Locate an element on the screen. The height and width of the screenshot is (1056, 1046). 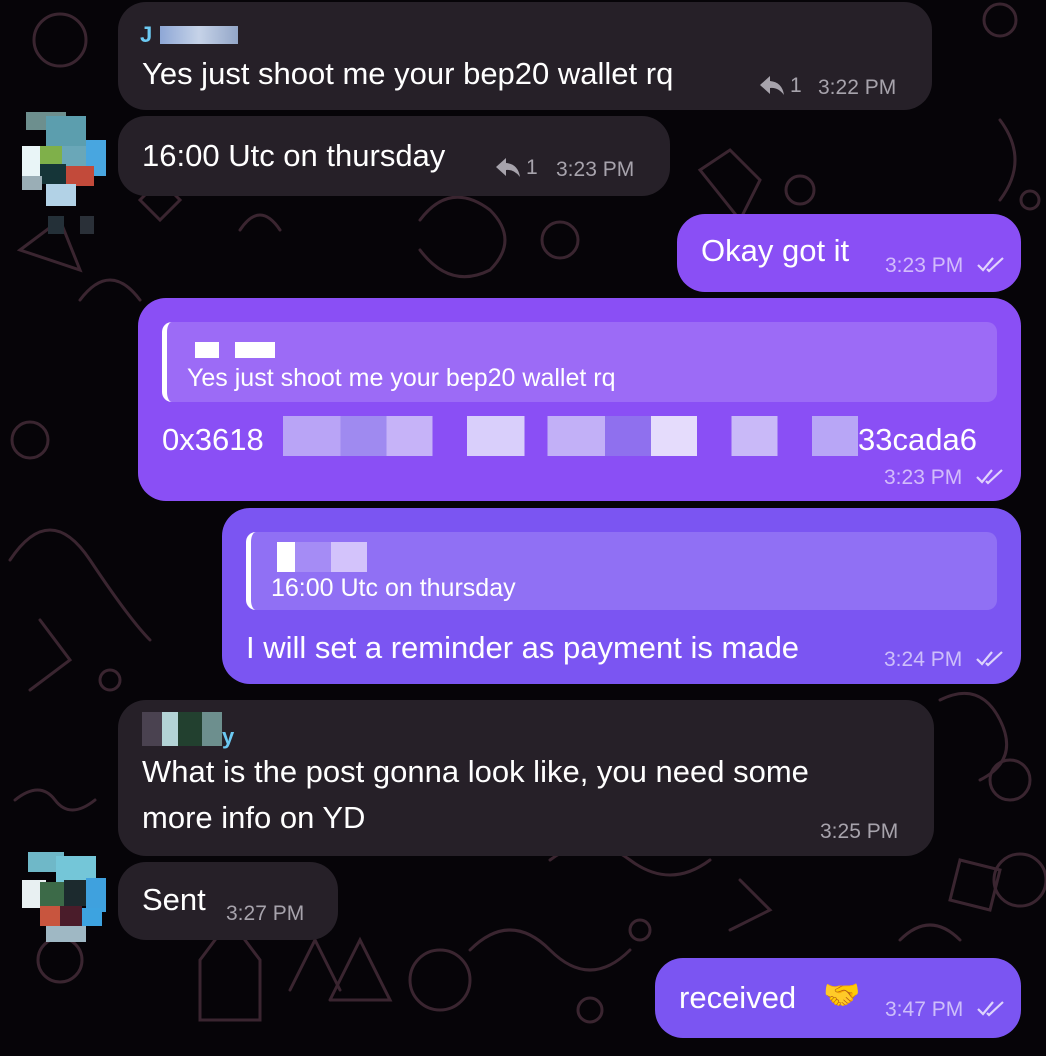
message-time: 3:27 PM is located at coordinates (265, 913).